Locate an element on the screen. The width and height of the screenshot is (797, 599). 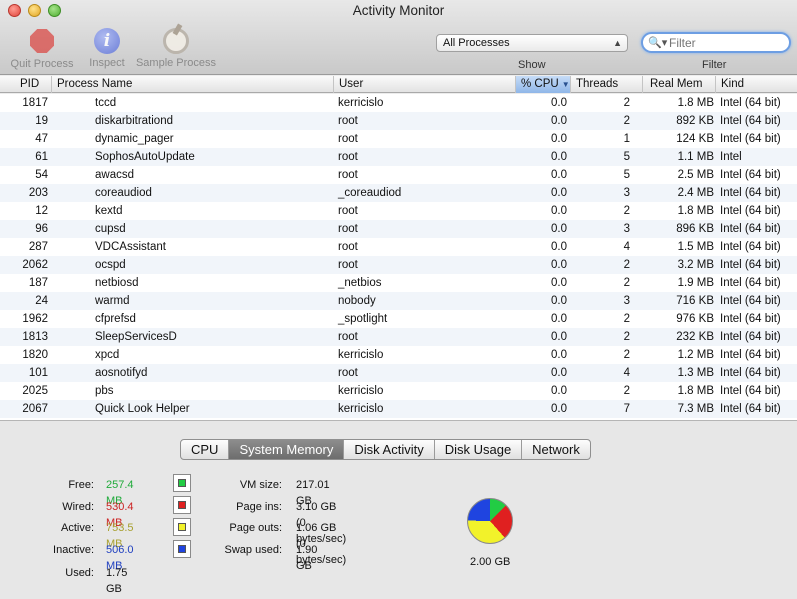
column-header-user: User is located at coordinates (425, 84).